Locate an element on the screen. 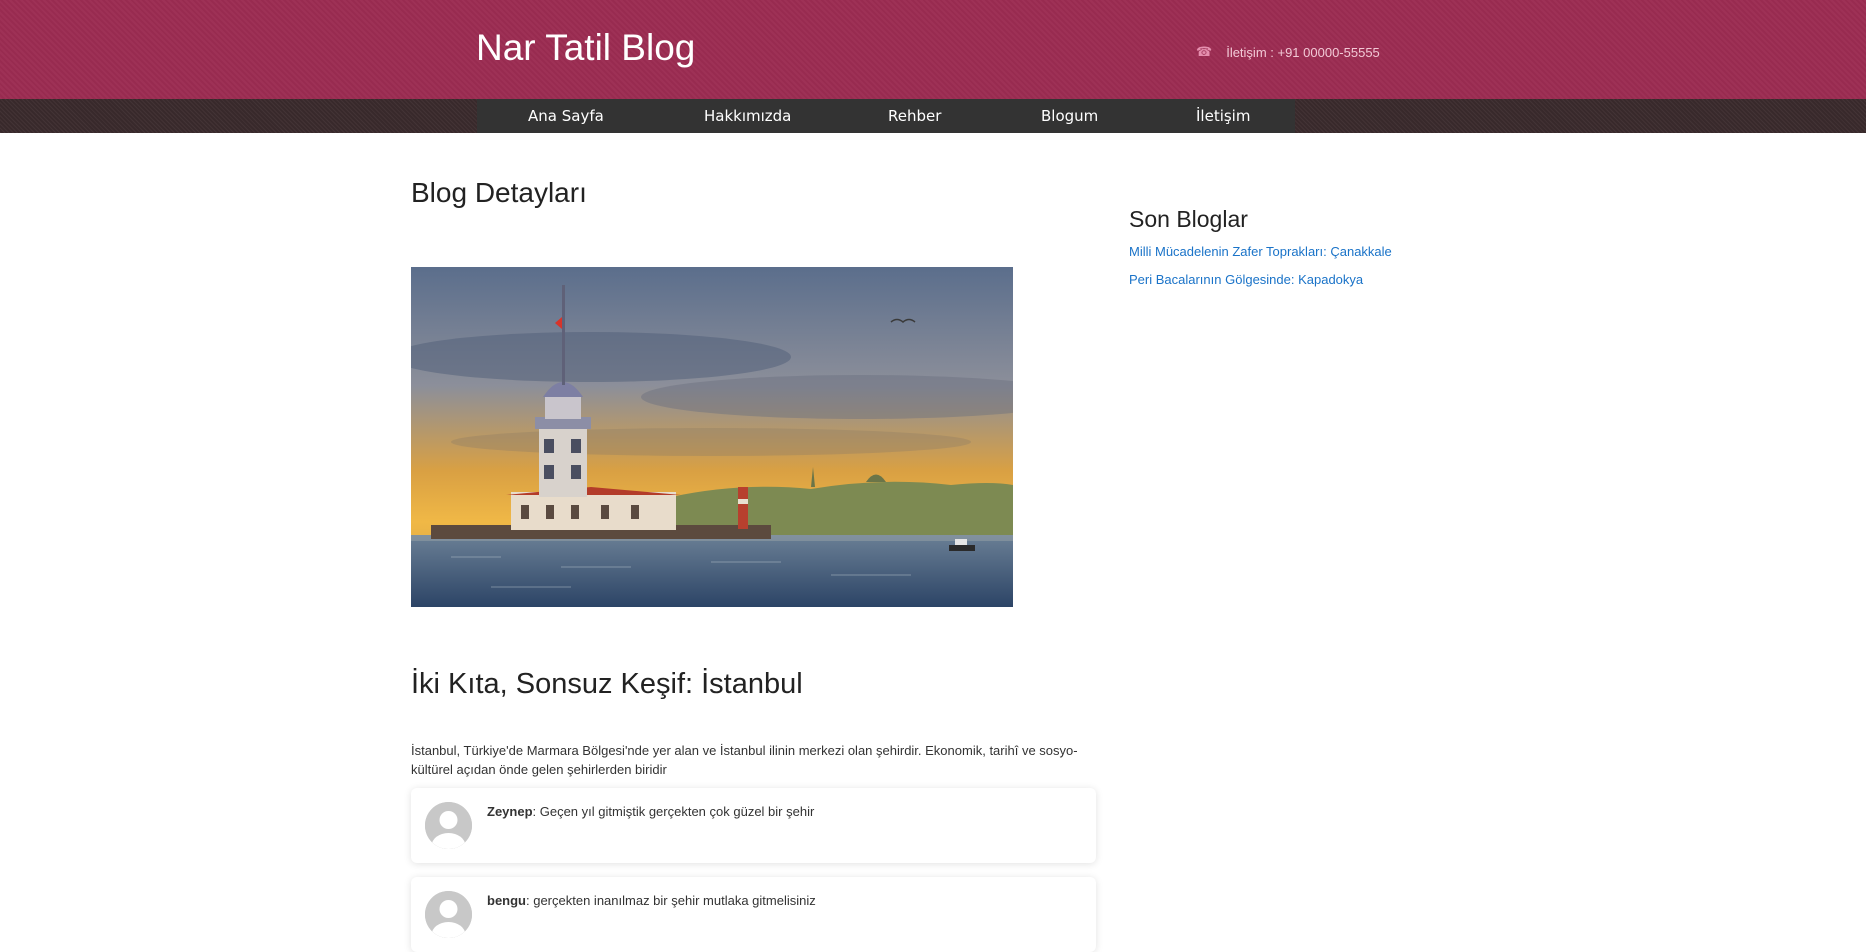 This screenshot has height=952, width=1866. nav-item-blogum: Blogum is located at coordinates (1069, 116).